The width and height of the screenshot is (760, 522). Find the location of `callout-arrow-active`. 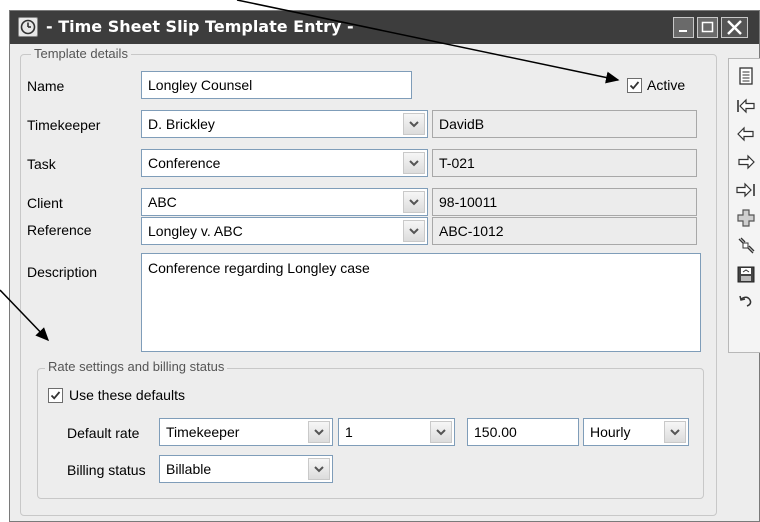

callout-arrow-active is located at coordinates (428, 42).